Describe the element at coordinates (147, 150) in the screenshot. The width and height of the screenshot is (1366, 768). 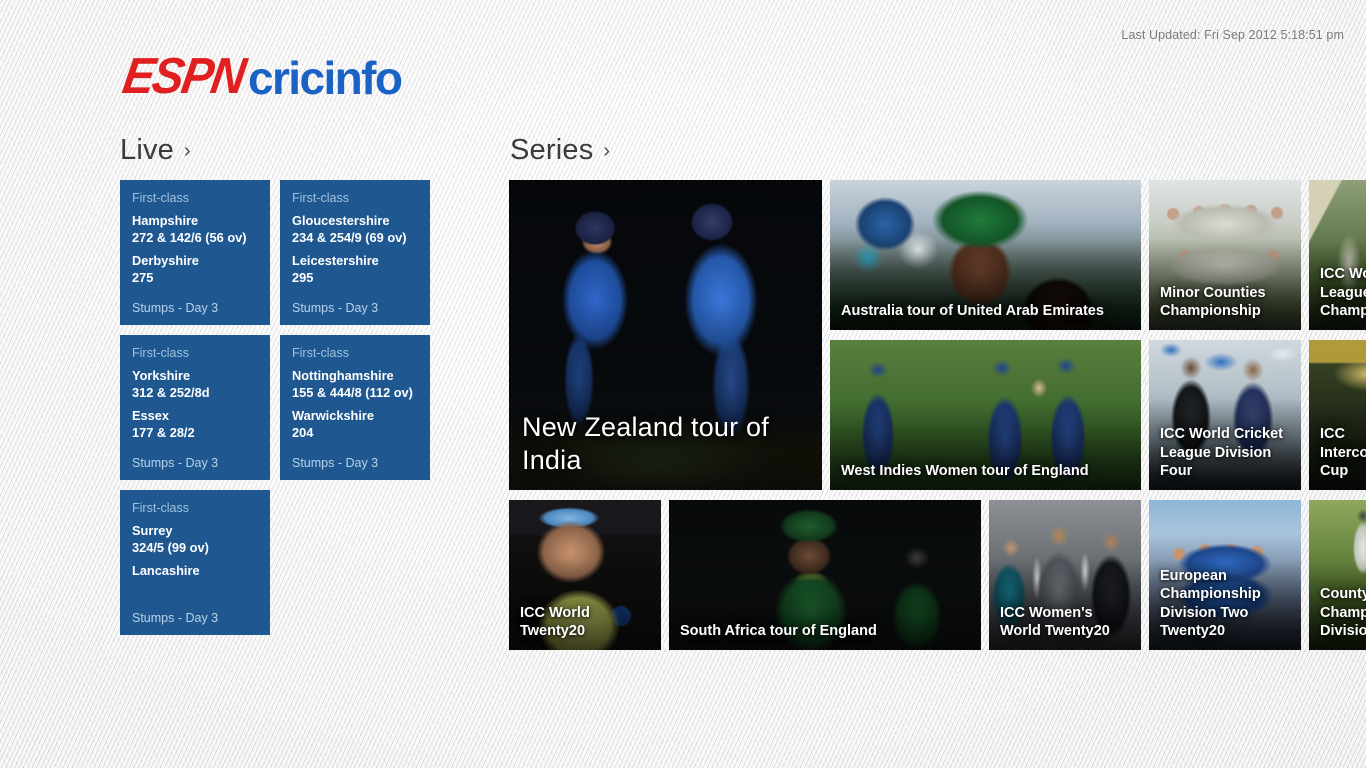
I see `live-section-title: Live` at that location.